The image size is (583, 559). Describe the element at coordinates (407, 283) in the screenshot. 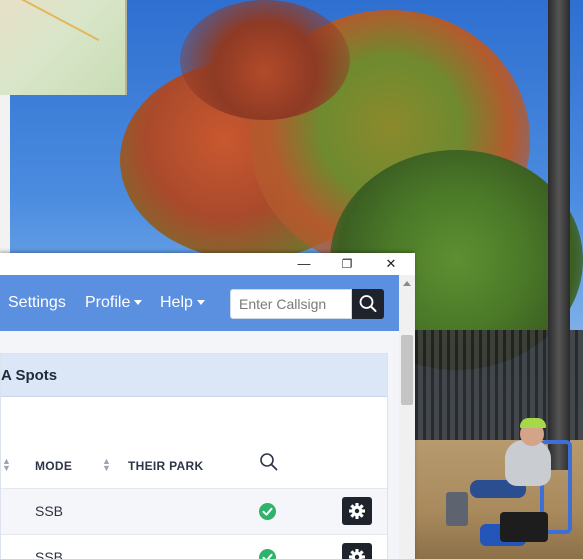

I see `scroll-up-icon` at that location.